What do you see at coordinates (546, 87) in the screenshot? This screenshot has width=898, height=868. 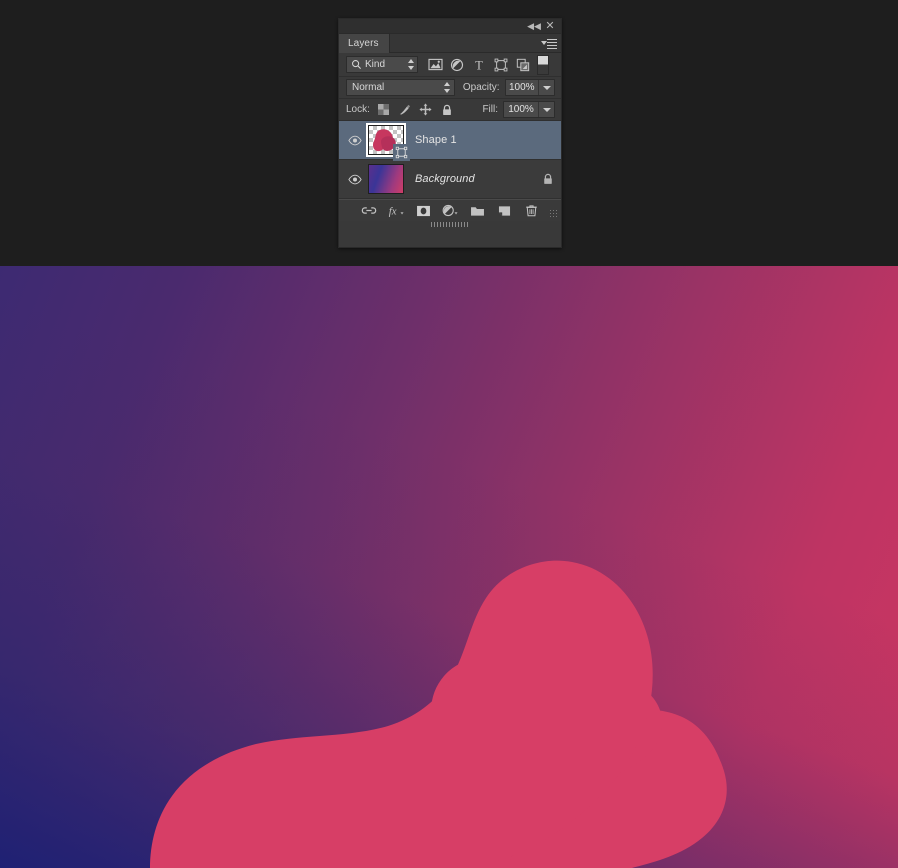 I see `opacity-dropdown-icon` at bounding box center [546, 87].